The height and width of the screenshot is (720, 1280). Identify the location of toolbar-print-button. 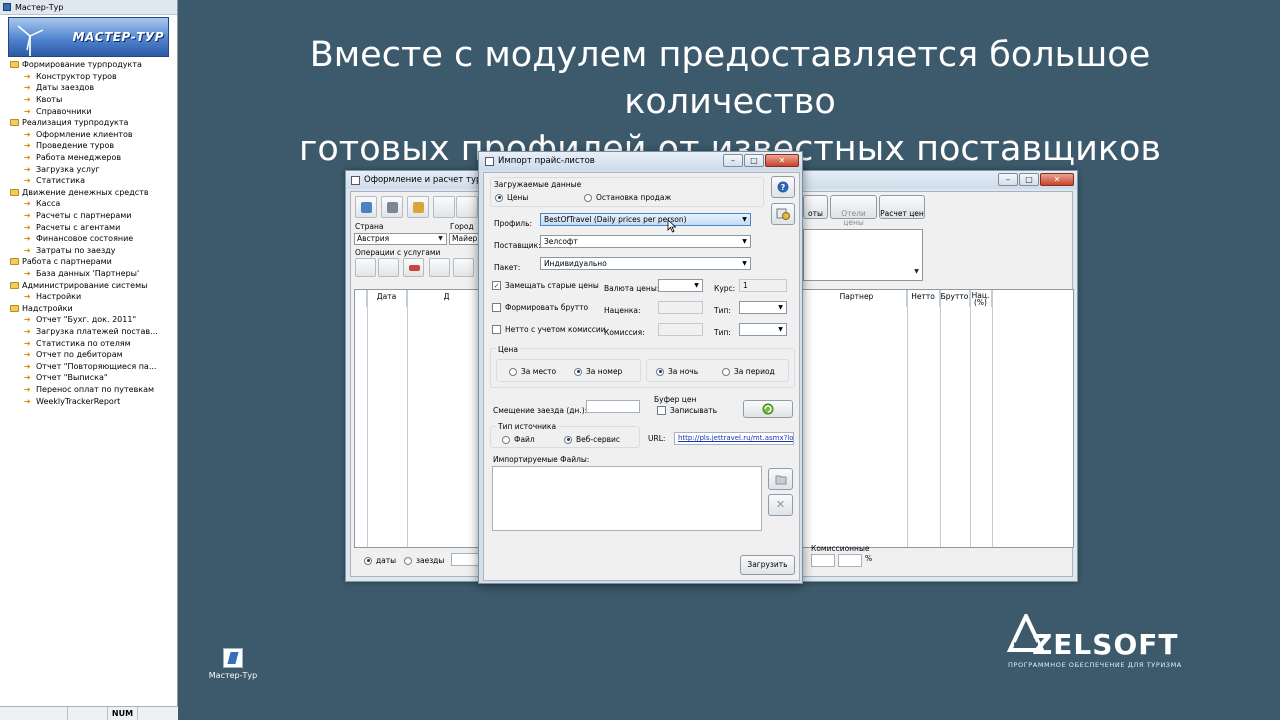
(392, 207).